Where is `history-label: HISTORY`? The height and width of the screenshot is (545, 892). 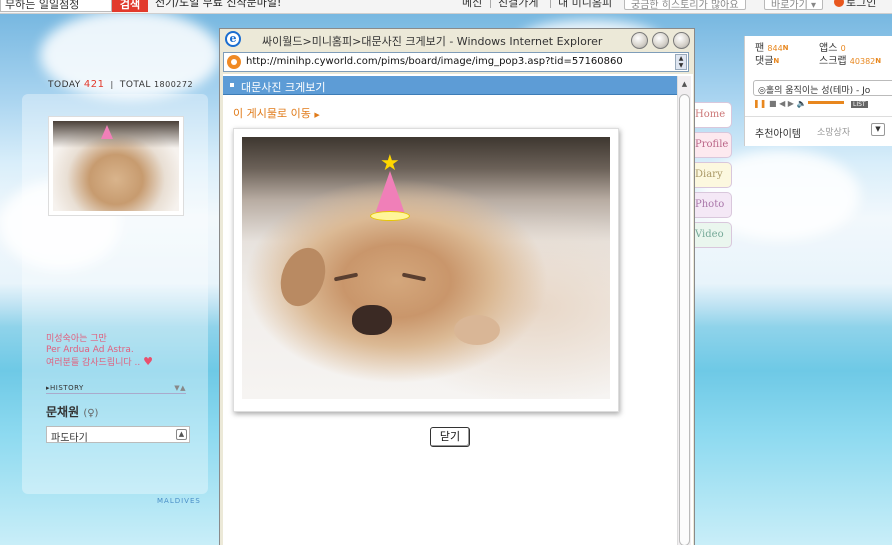
history-label: HISTORY is located at coordinates (67, 388).